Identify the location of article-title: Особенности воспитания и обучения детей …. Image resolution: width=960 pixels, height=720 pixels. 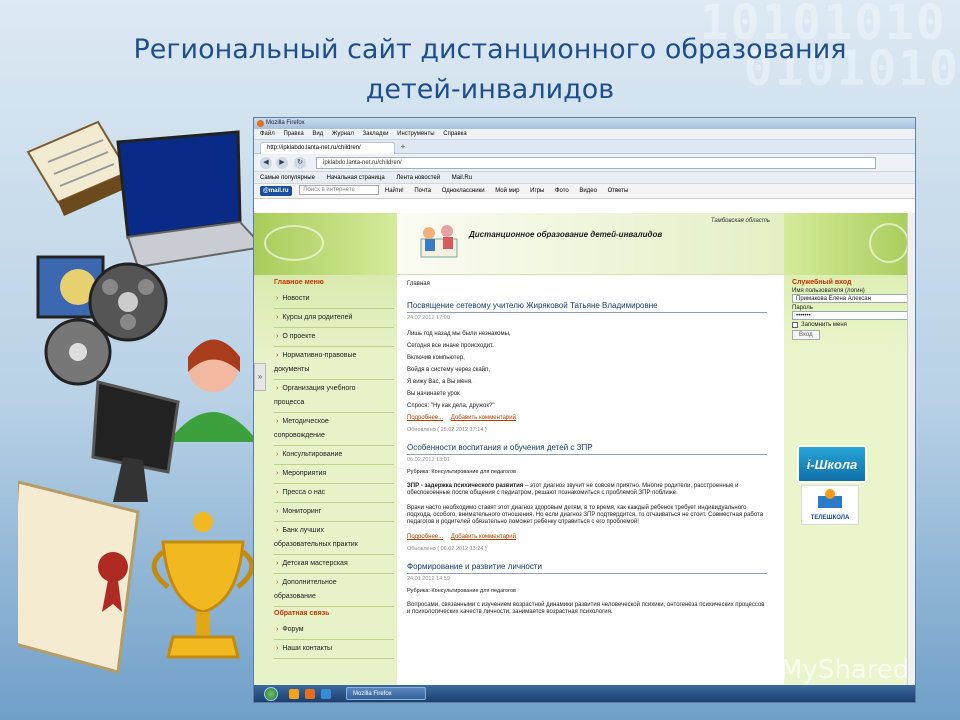
(587, 449).